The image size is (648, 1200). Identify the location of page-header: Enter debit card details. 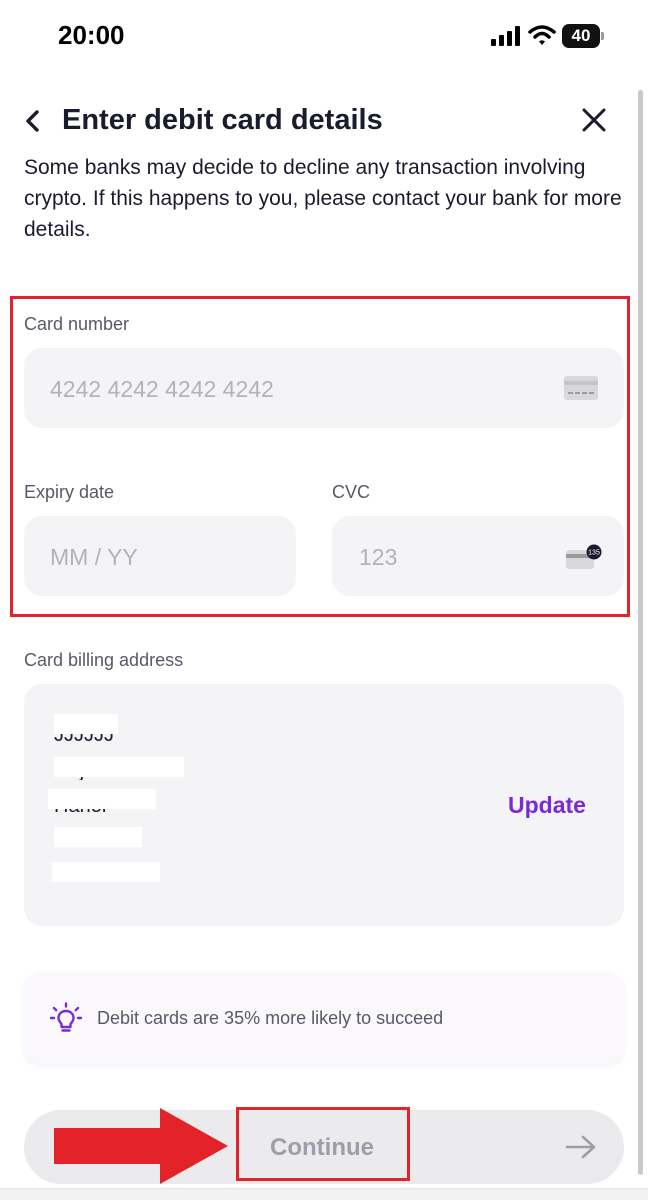
(315, 121).